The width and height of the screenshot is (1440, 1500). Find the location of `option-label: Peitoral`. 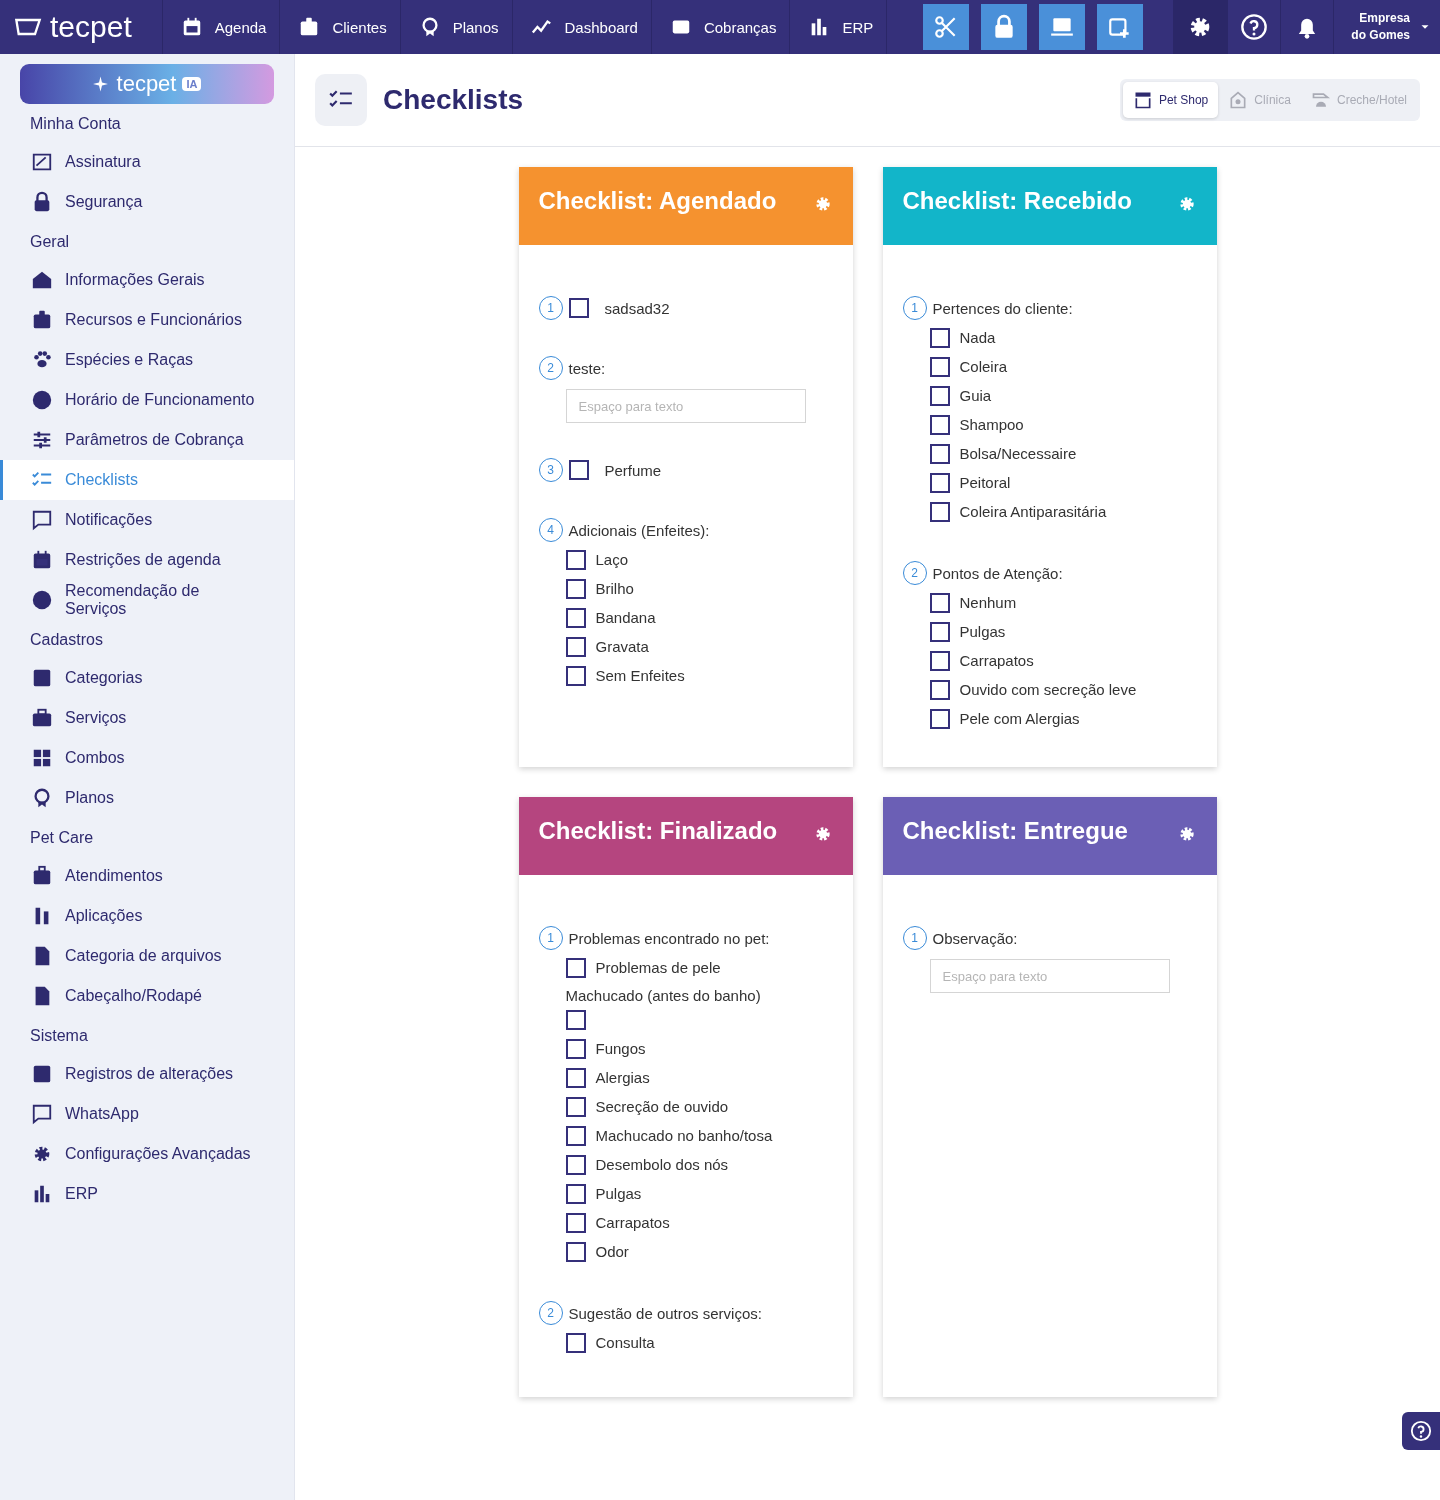

option-label: Peitoral is located at coordinates (985, 482).